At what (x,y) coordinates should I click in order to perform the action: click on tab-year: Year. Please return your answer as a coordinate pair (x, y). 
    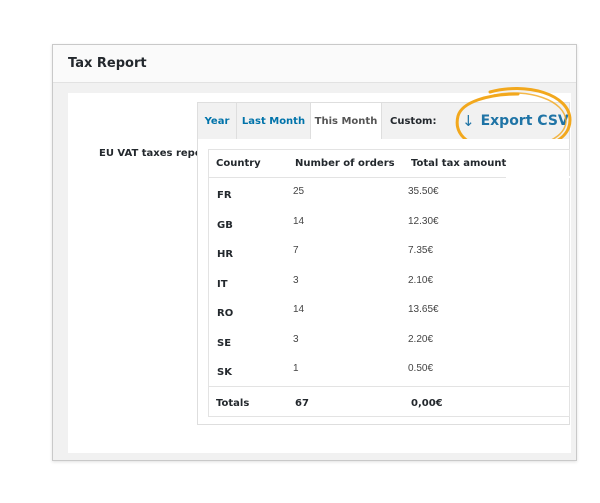
    Looking at the image, I should click on (217, 121).